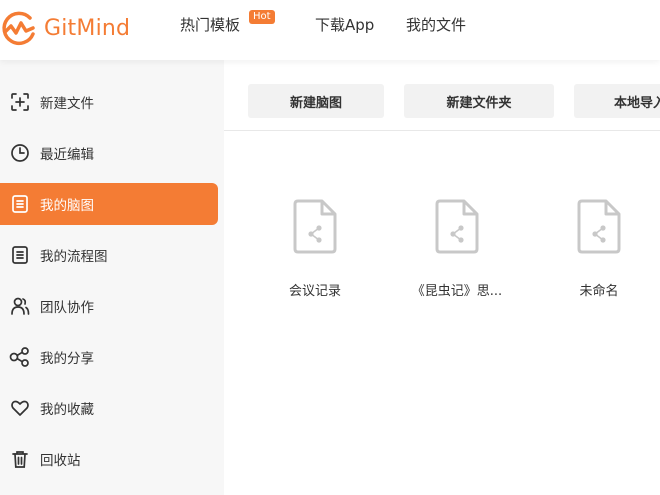 The image size is (660, 495). I want to click on sidebar-item-recent: 最近编辑, so click(109, 153).